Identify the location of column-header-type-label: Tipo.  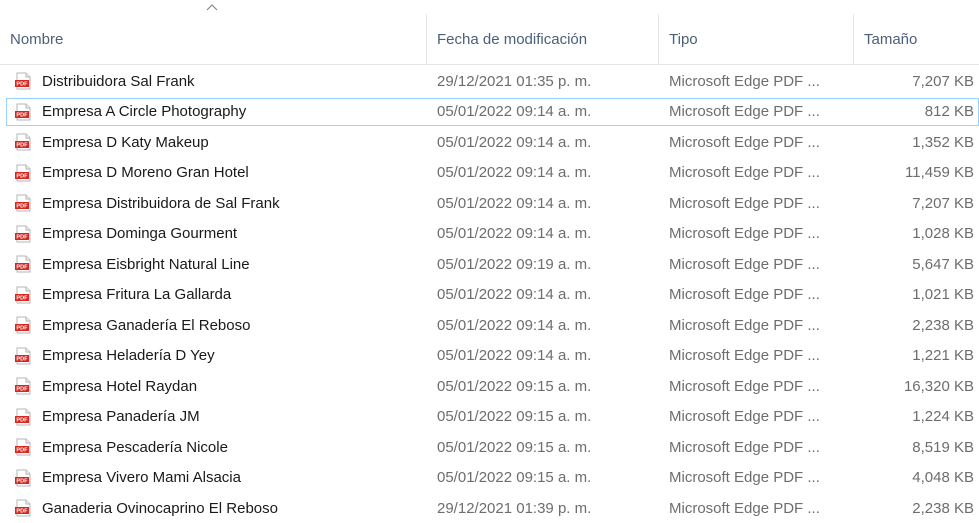
(683, 39).